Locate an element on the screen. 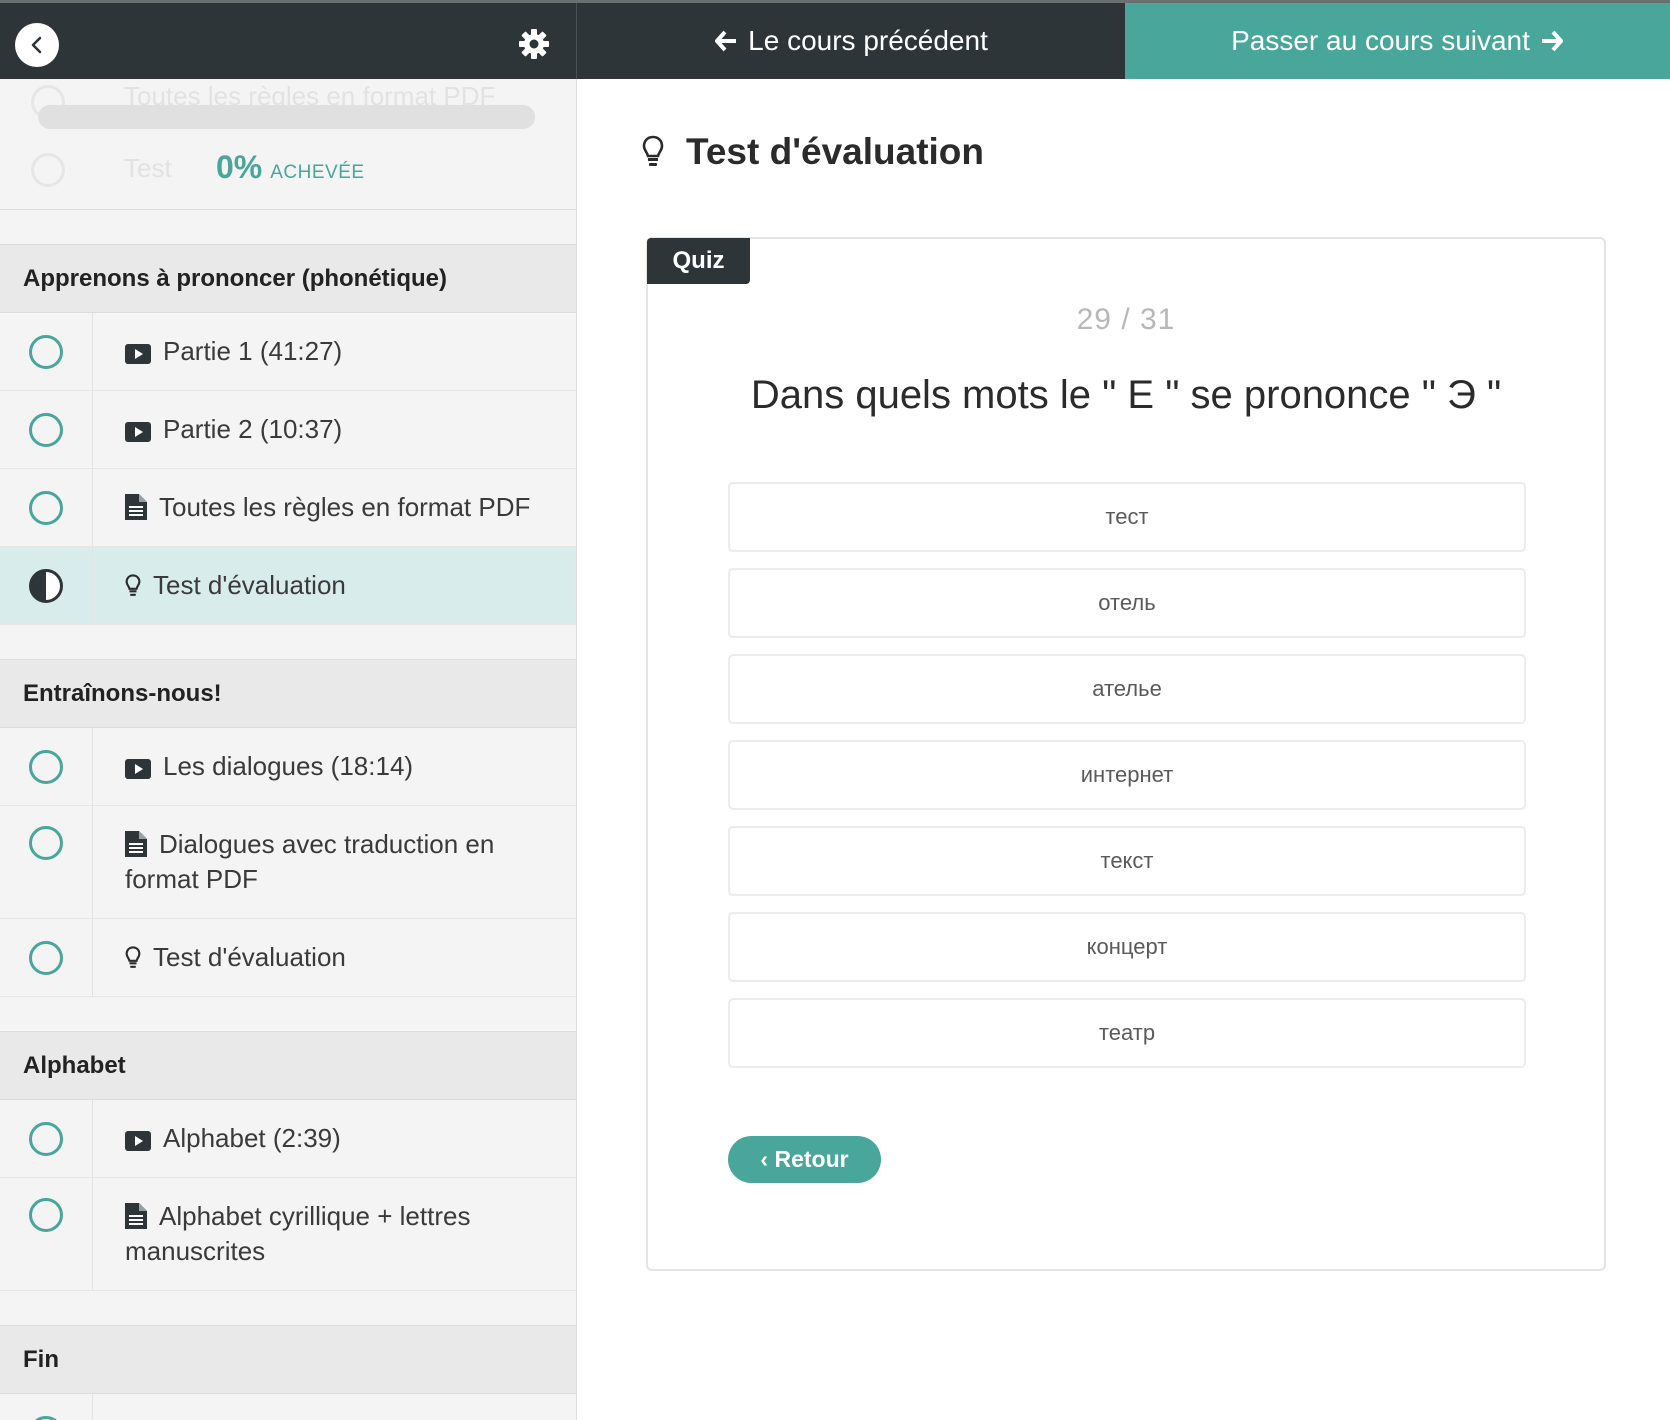 This screenshot has width=1670, height=1420. answer-option: тест is located at coordinates (1127, 517).